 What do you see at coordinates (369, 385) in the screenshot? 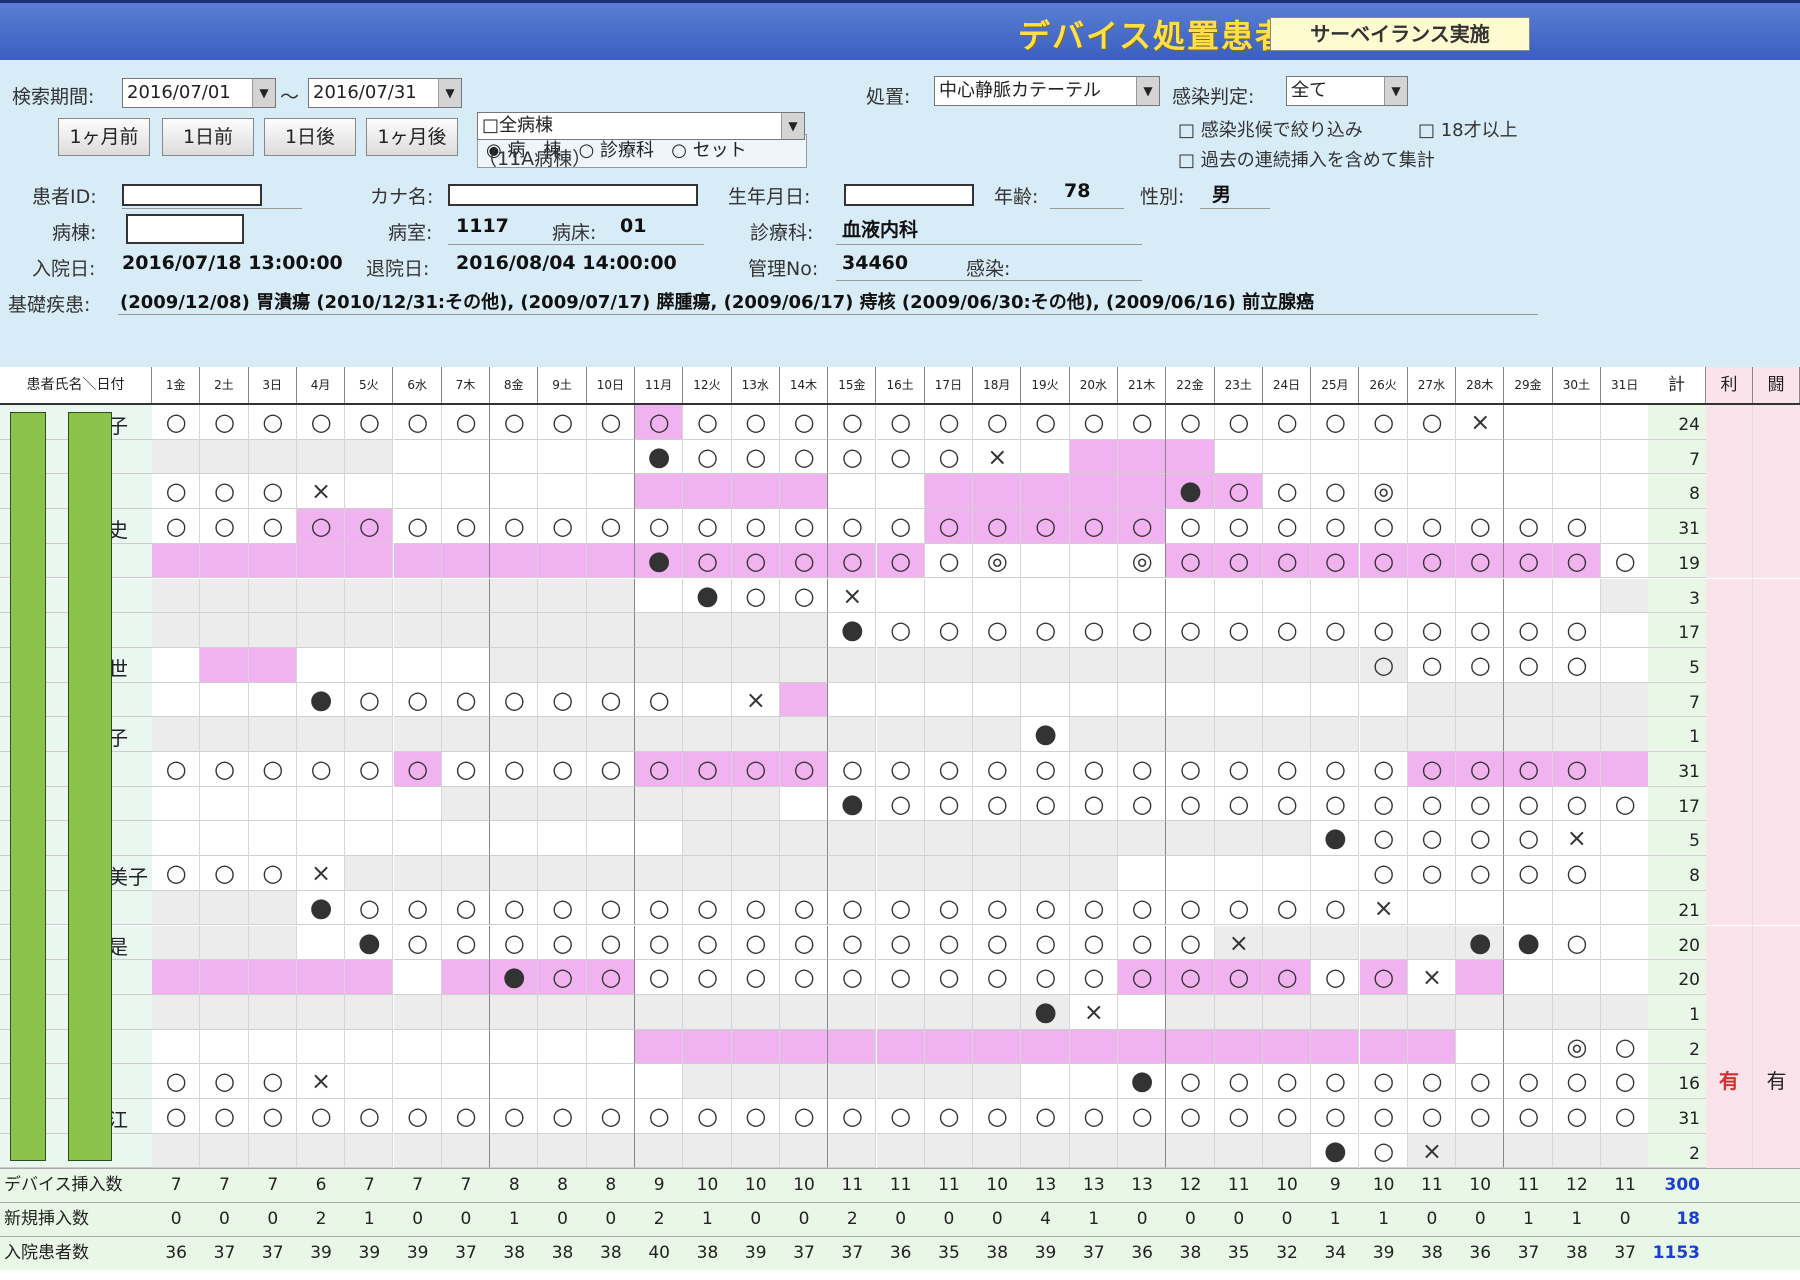
I see `date-header: 5火` at bounding box center [369, 385].